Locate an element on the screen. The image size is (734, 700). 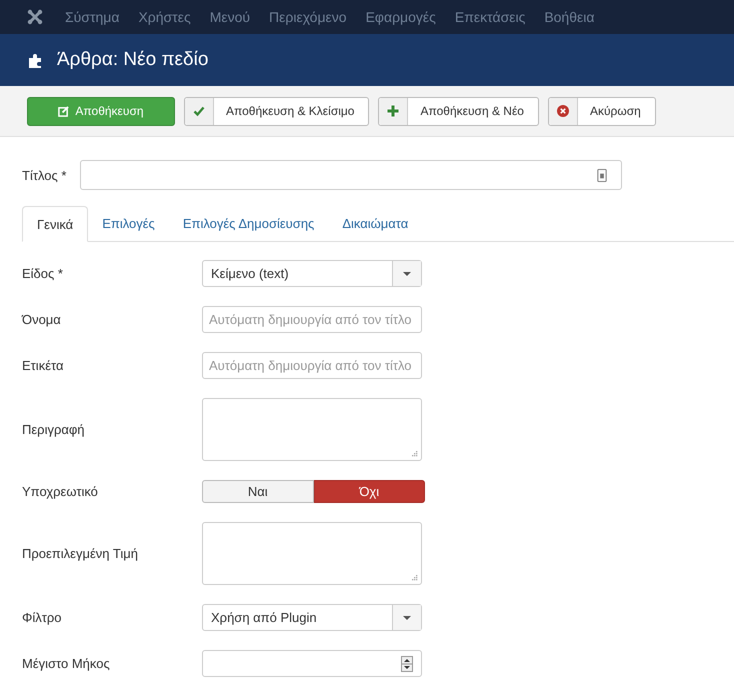
dropdown: Κείμενο (text) is located at coordinates (312, 273).